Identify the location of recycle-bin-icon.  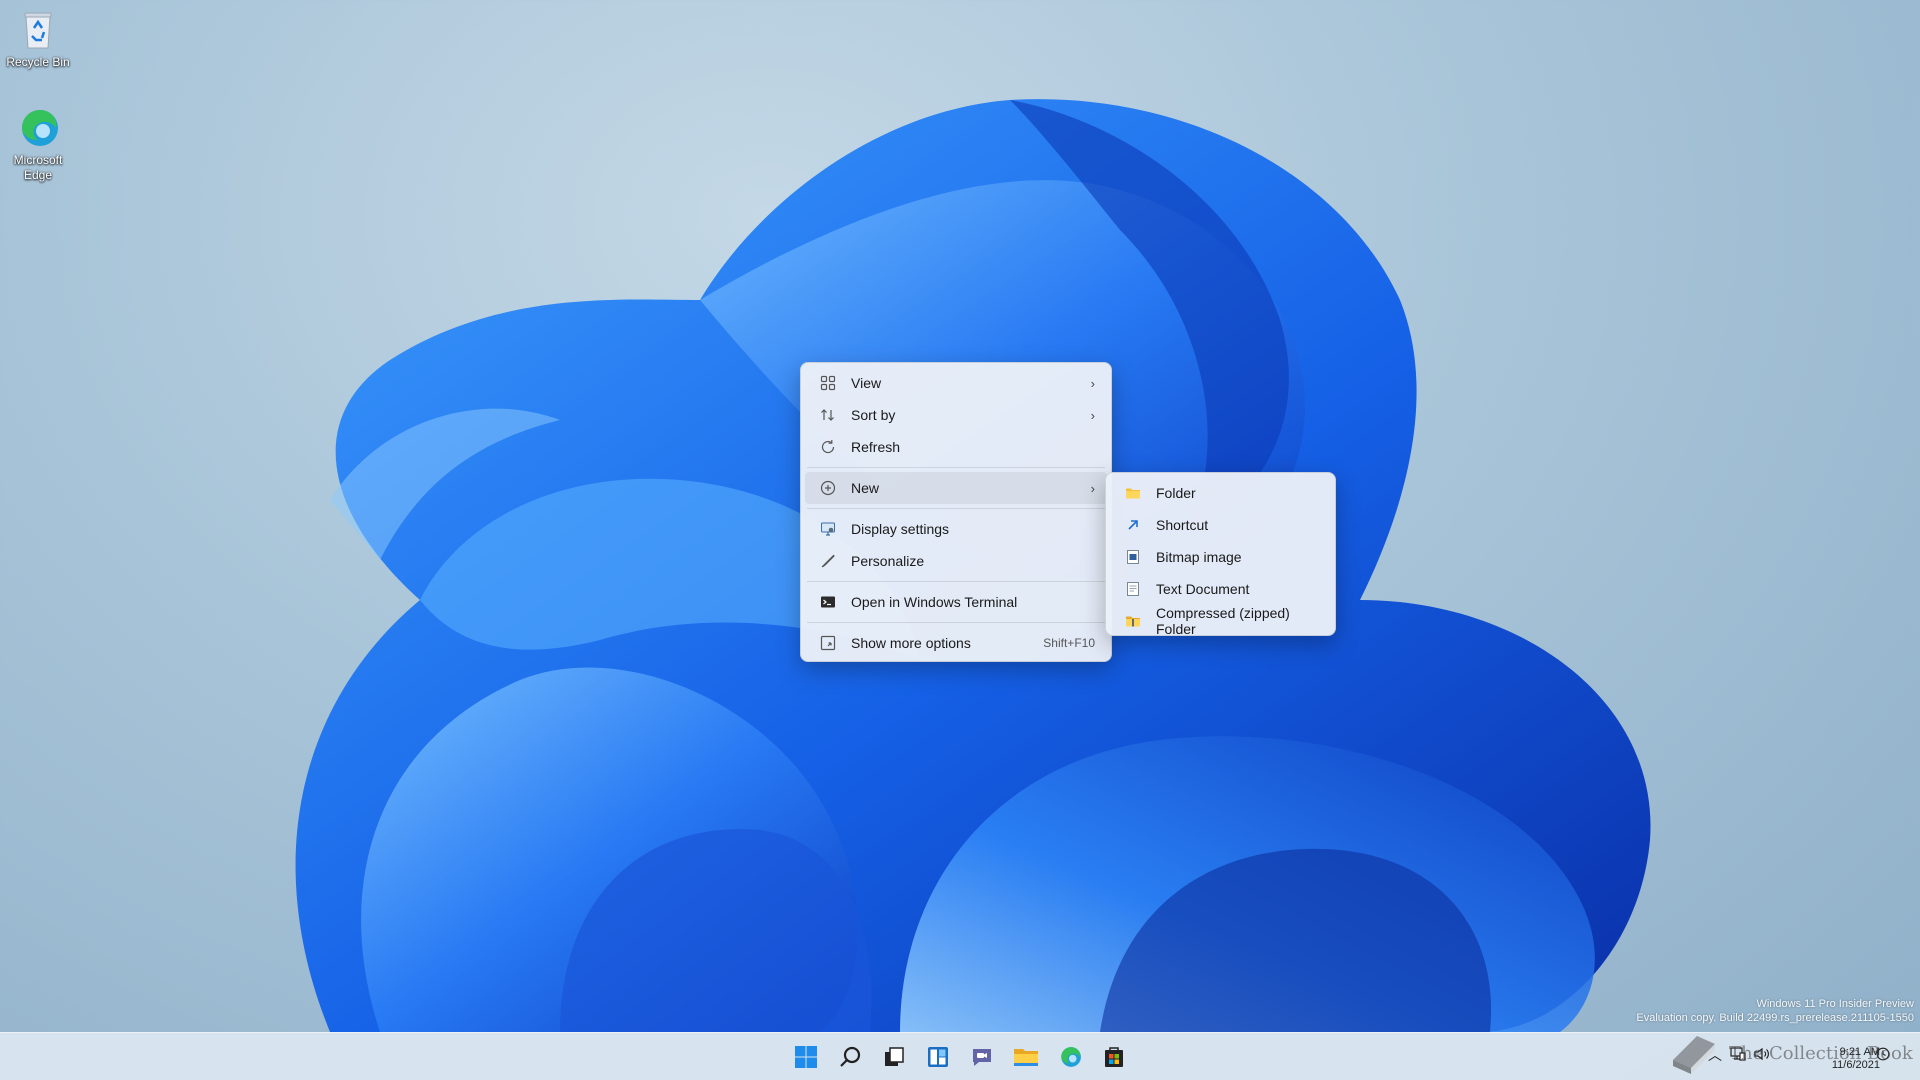
(38, 30).